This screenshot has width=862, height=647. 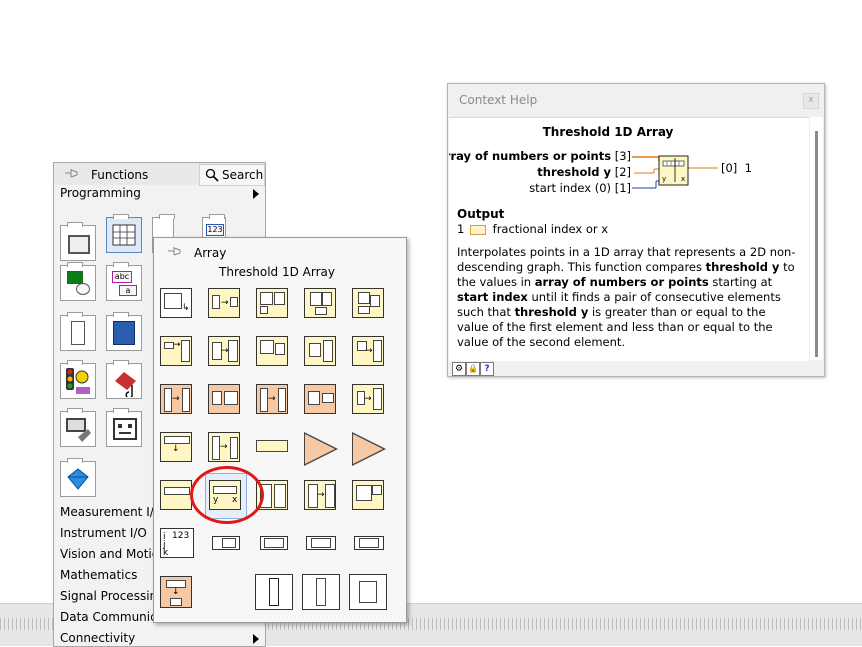 I want to click on input-array-label: array of numbers or points [3], so click(x=540, y=156).